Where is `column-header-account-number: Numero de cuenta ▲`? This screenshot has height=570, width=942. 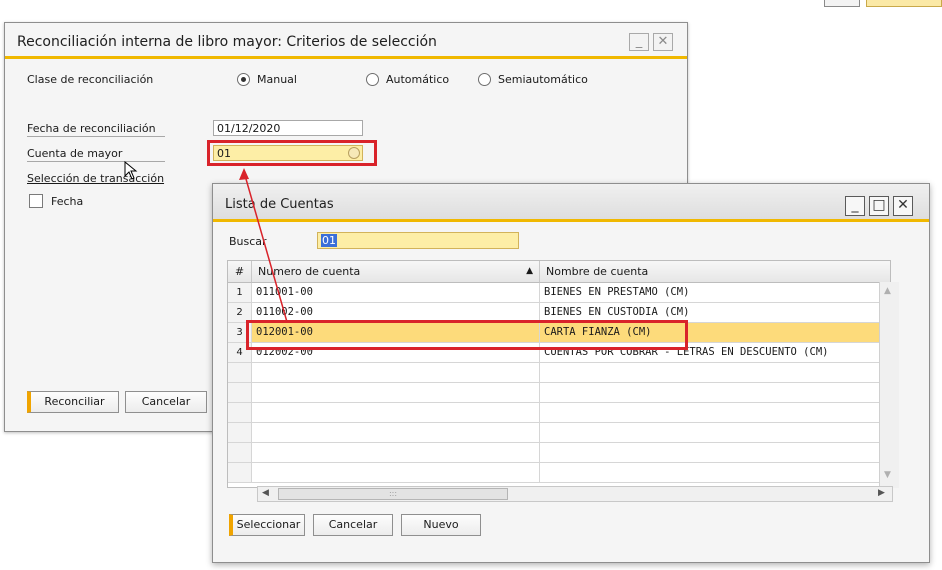
column-header-account-number: Numero de cuenta ▲ is located at coordinates (396, 272).